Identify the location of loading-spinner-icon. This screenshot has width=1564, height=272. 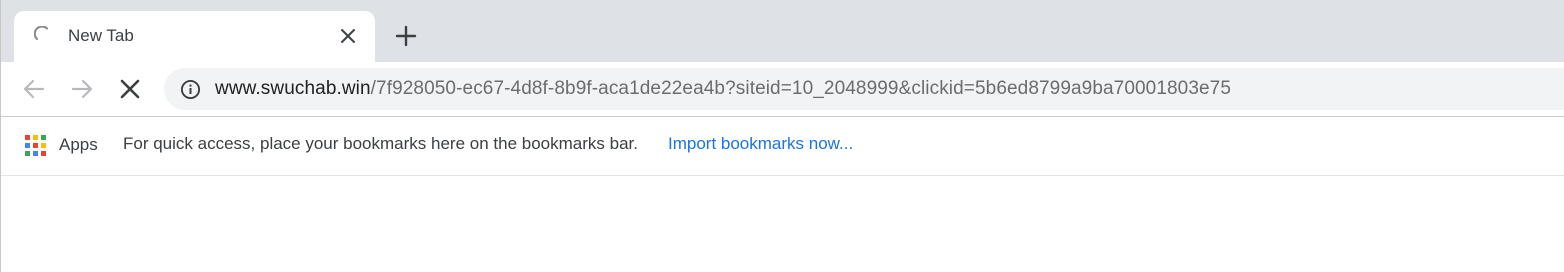
(41, 33).